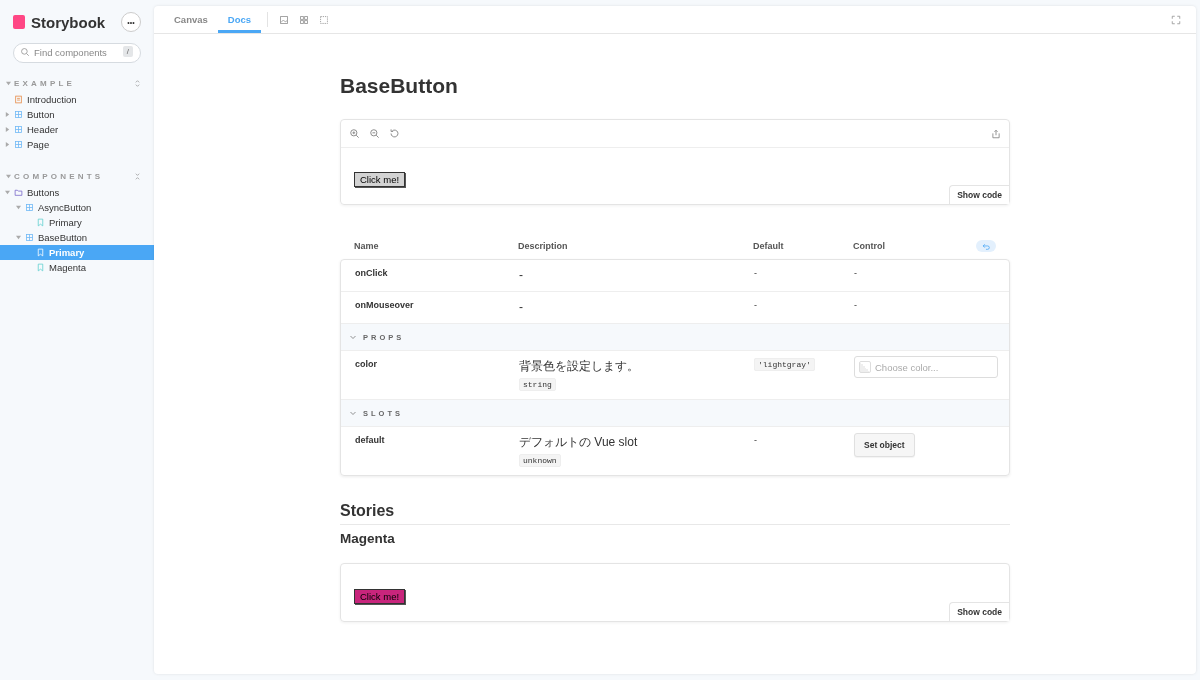  I want to click on search-icon, so click(25, 52).